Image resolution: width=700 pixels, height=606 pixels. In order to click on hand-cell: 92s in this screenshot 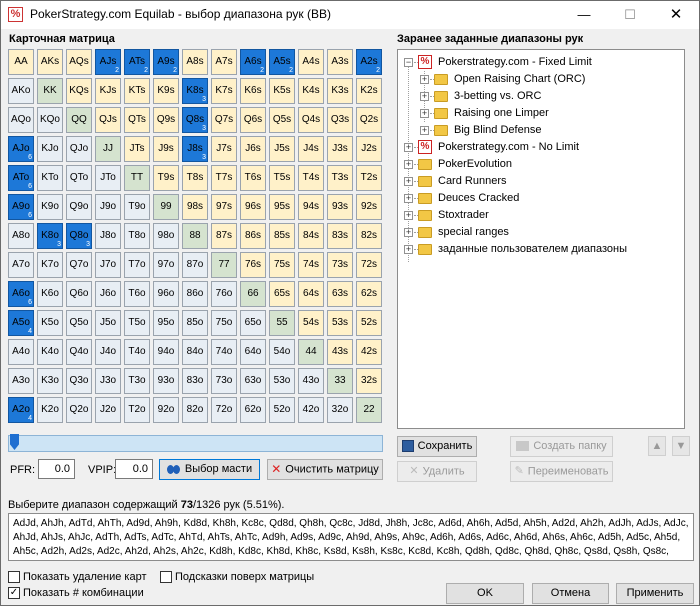, I will do `click(369, 207)`.